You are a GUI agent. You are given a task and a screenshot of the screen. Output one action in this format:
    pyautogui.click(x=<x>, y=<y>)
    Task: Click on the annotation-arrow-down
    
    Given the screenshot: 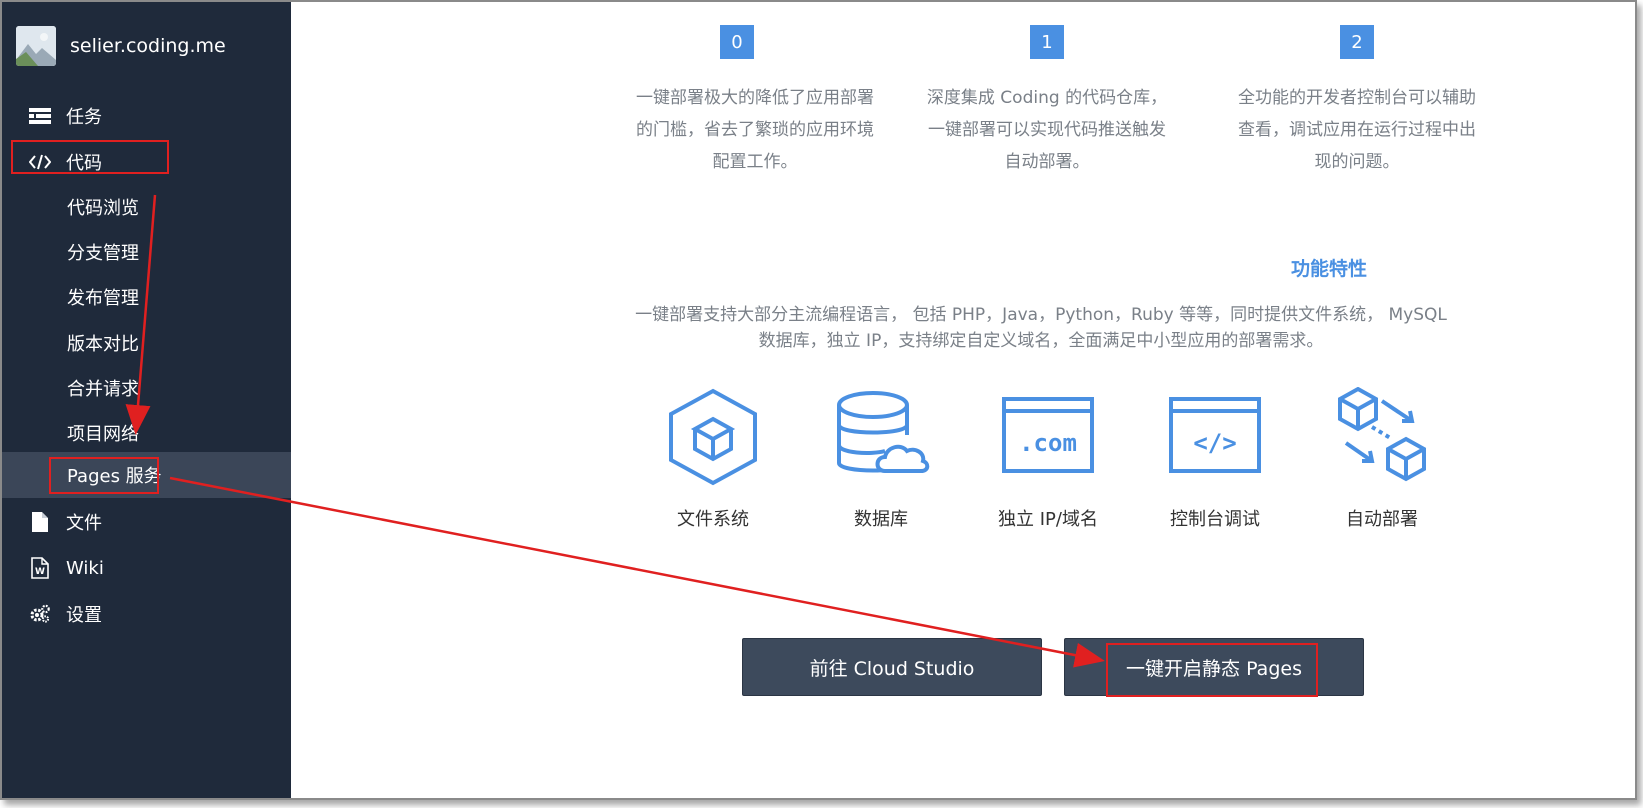 What is the action you would take?
    pyautogui.click(x=141, y=314)
    